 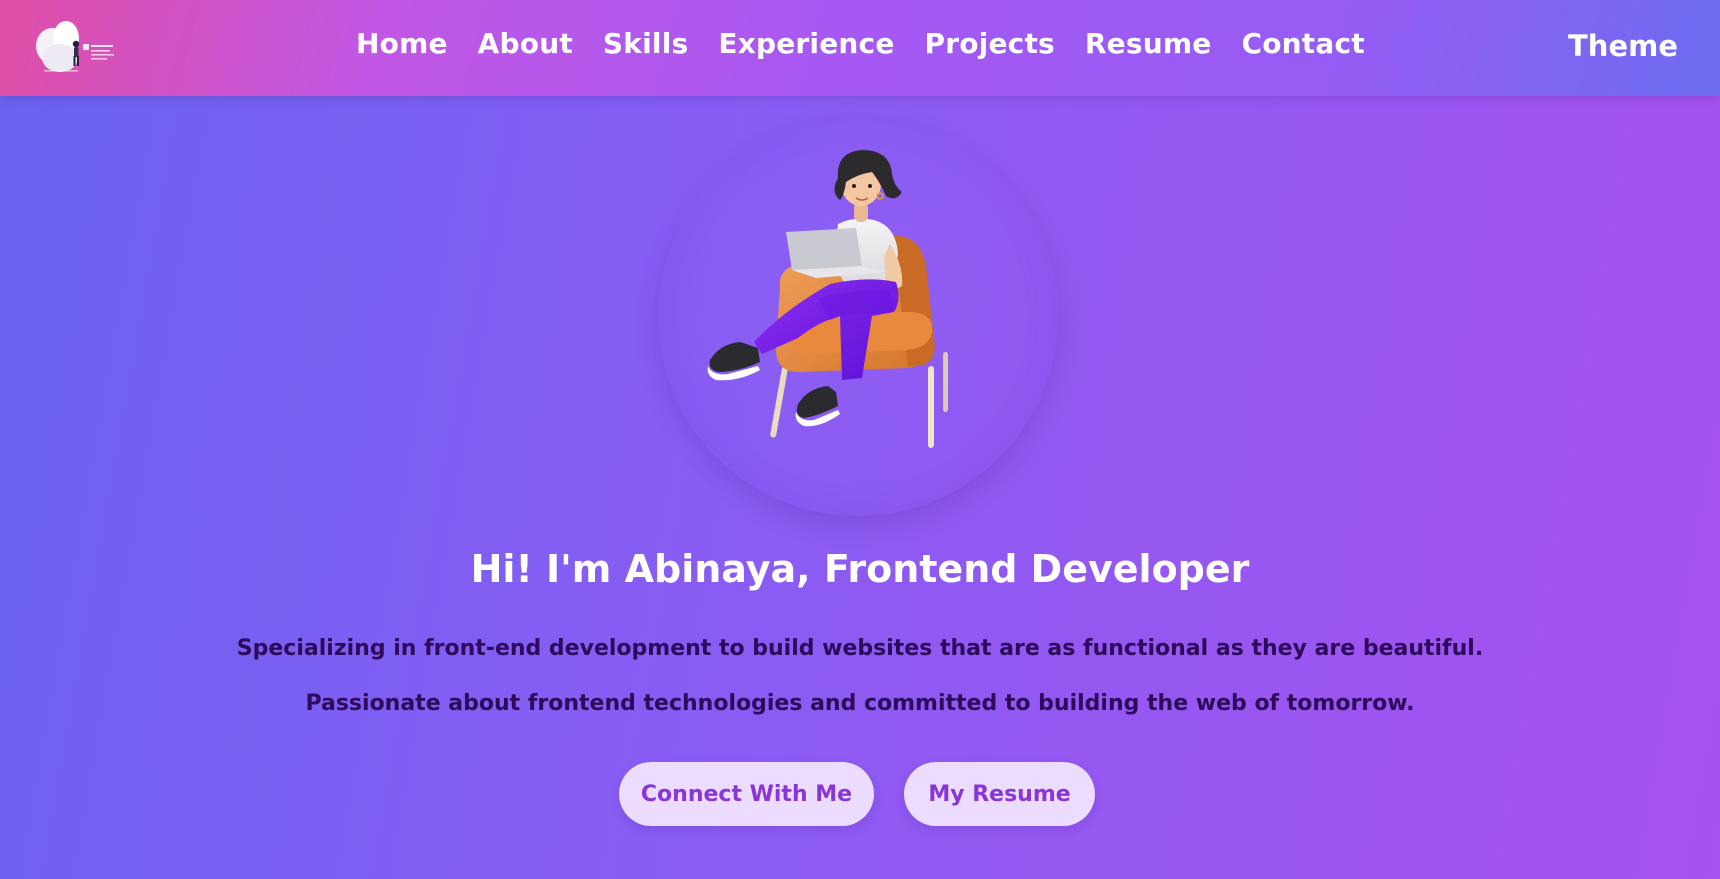 What do you see at coordinates (525, 44) in the screenshot?
I see `nav-about: About` at bounding box center [525, 44].